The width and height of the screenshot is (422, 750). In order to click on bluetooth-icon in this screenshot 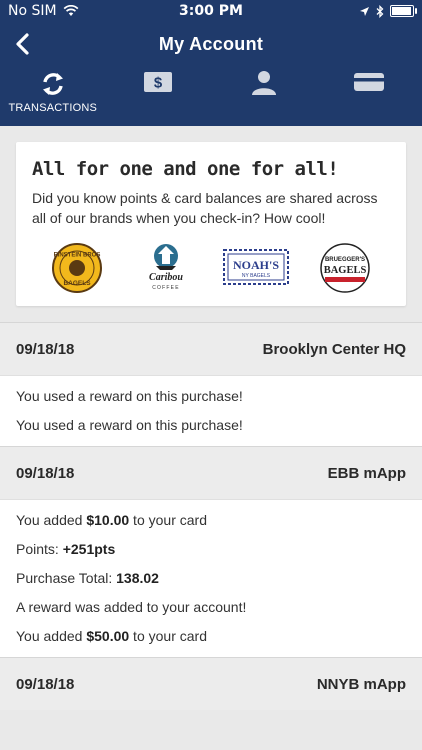, I will do `click(380, 11)`.